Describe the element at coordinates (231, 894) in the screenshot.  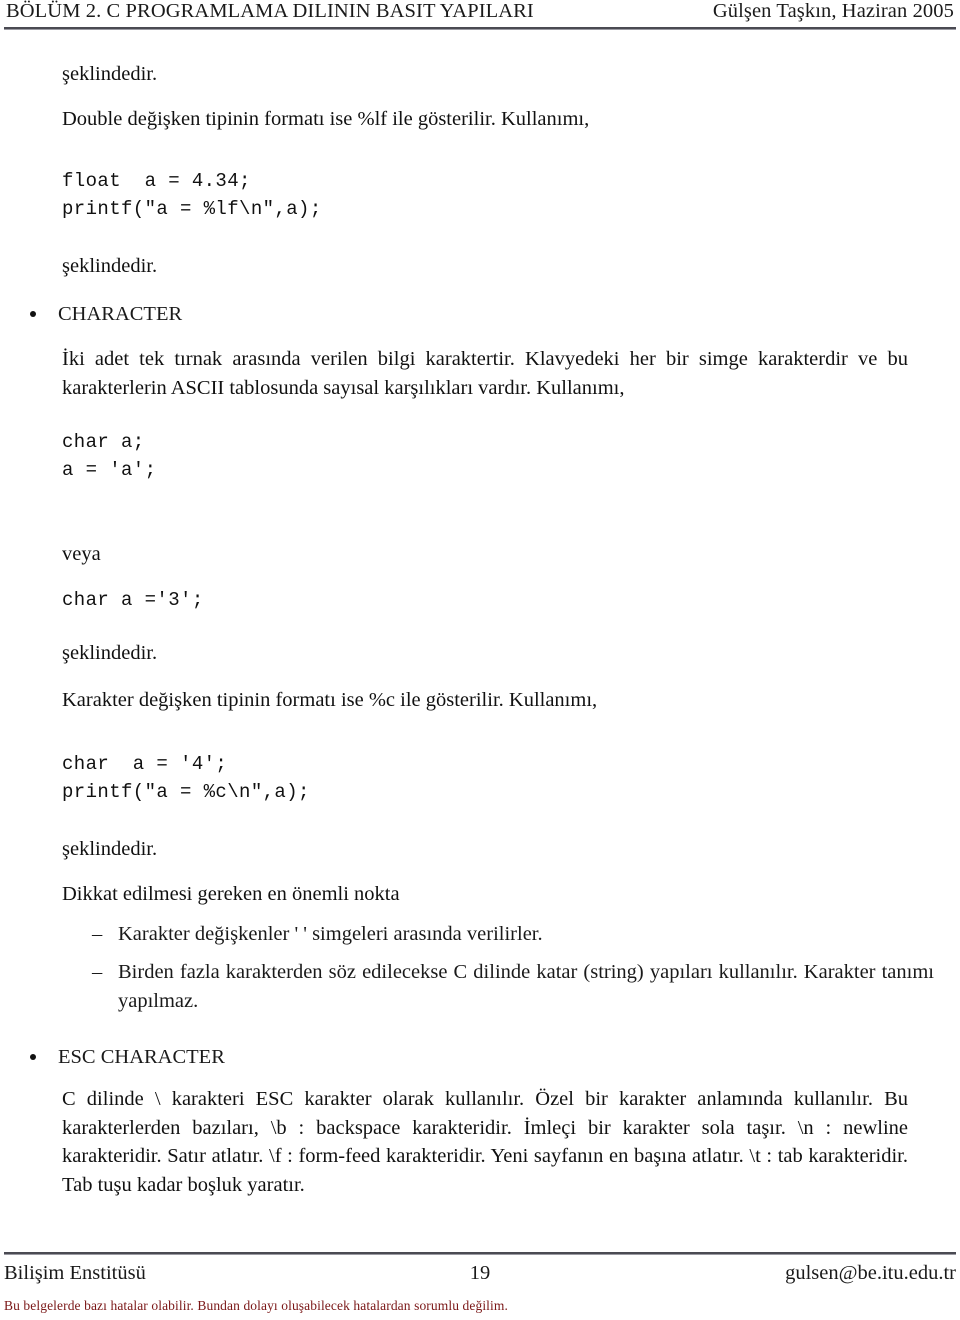
I see `paragraph-dikkat-edilmesi: Dikkat edilmesi gereken en önemli nokta` at that location.